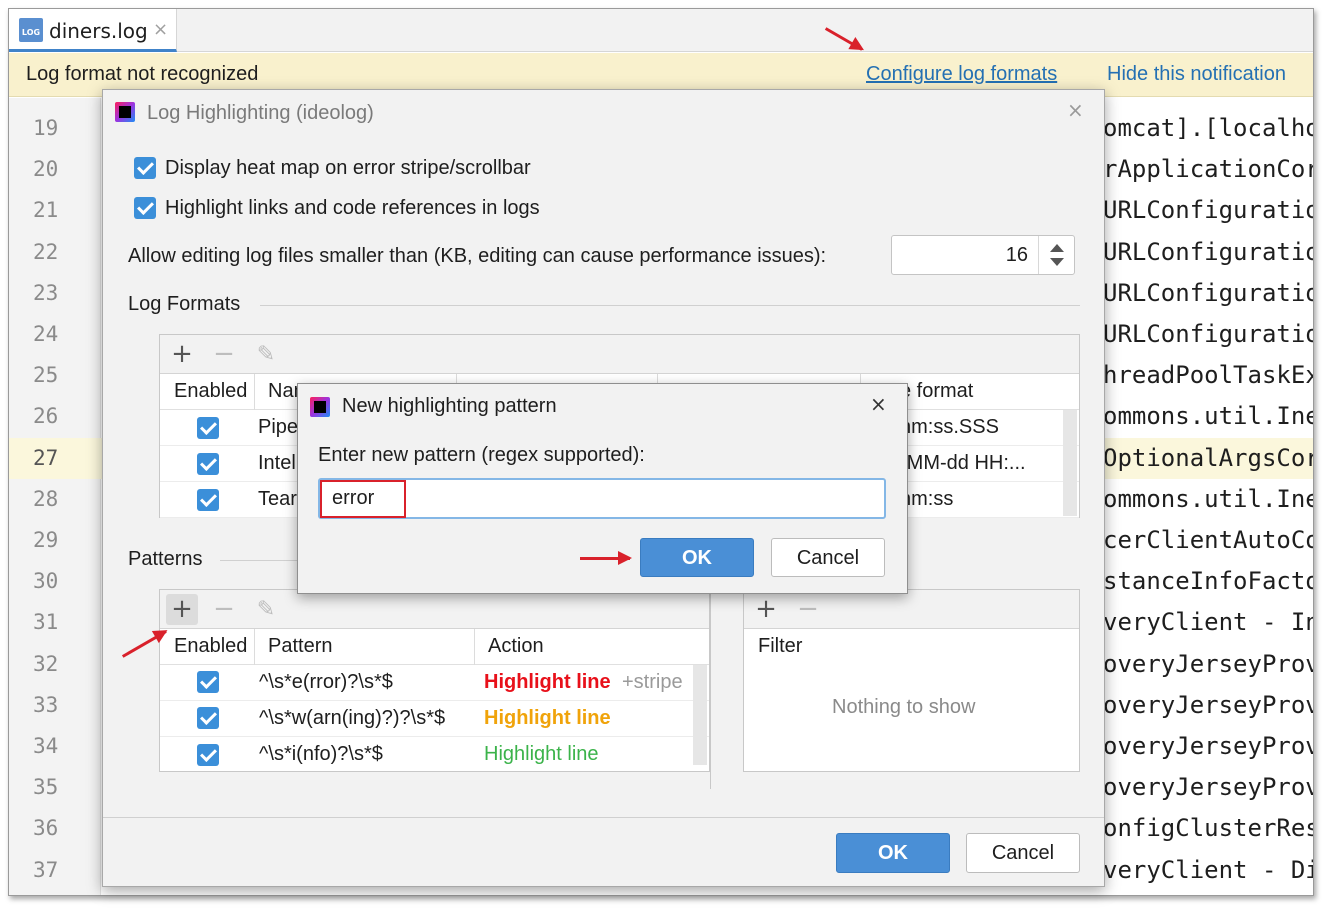 Image resolution: width=1331 pixels, height=912 pixels. Describe the element at coordinates (352, 718) in the screenshot. I see `pattern-regex: ^\s*w(arn(ing)?)?\s*$` at that location.